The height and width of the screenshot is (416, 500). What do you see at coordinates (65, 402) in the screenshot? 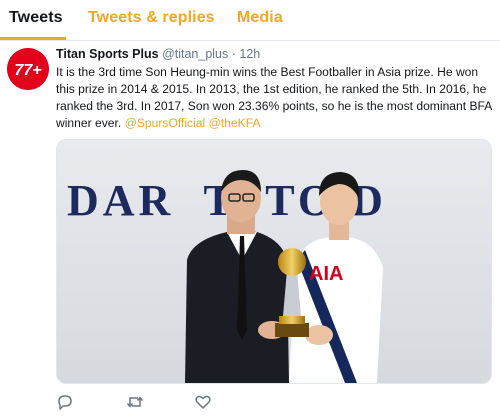
I see `reply-icon` at bounding box center [65, 402].